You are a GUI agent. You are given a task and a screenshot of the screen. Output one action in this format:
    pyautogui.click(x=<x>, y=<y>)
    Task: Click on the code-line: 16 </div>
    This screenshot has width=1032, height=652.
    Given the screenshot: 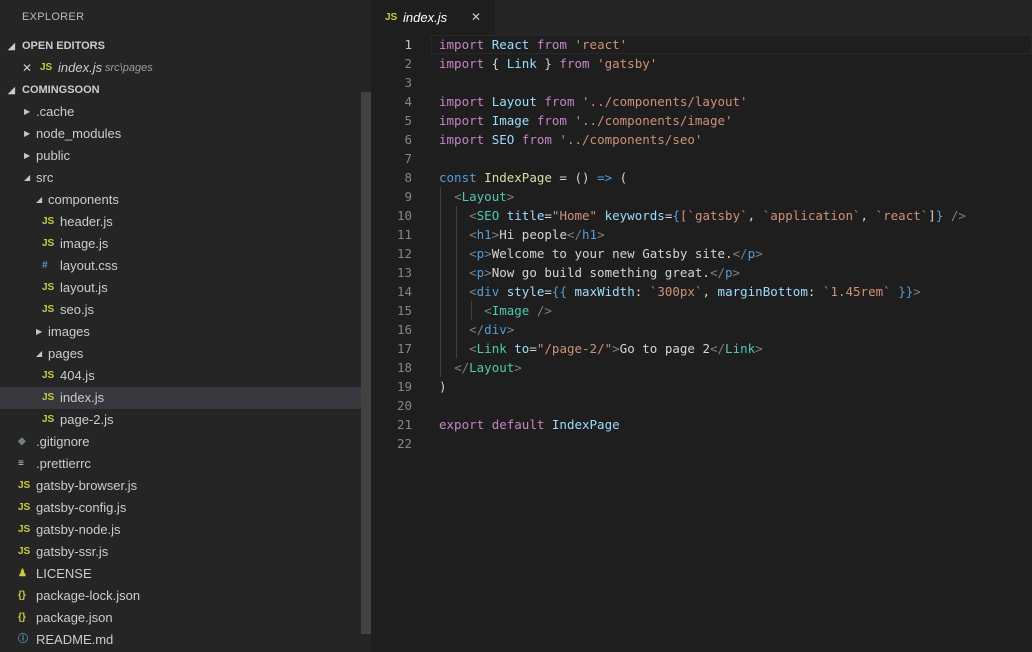 What is the action you would take?
    pyautogui.click(x=701, y=329)
    